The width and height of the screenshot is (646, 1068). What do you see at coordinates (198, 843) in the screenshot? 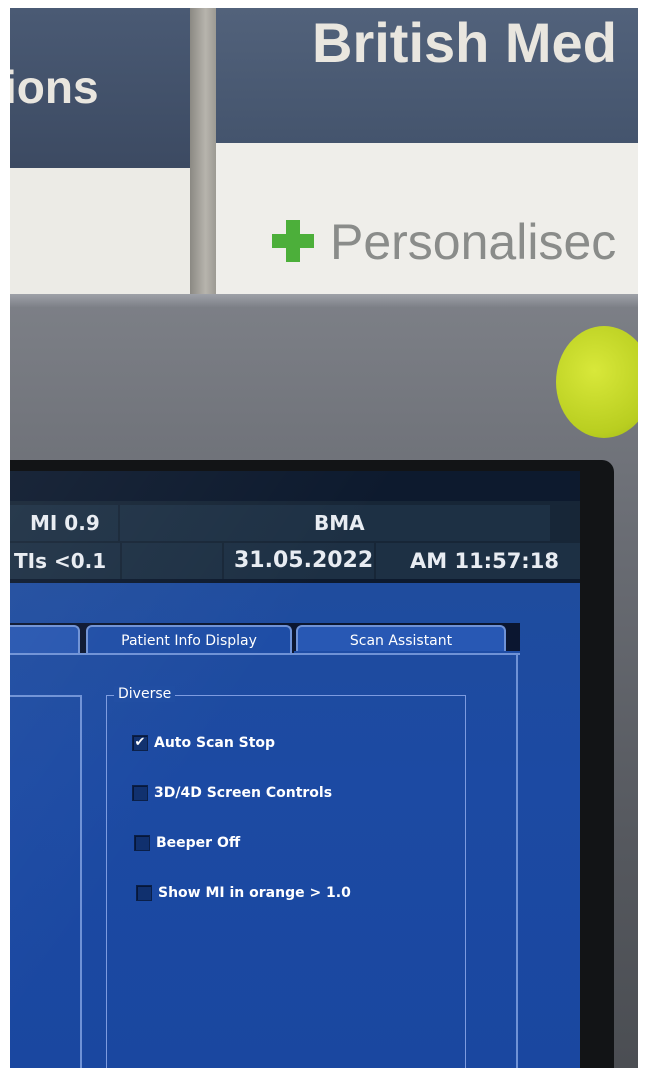
I see `option-label: Beeper Off` at bounding box center [198, 843].